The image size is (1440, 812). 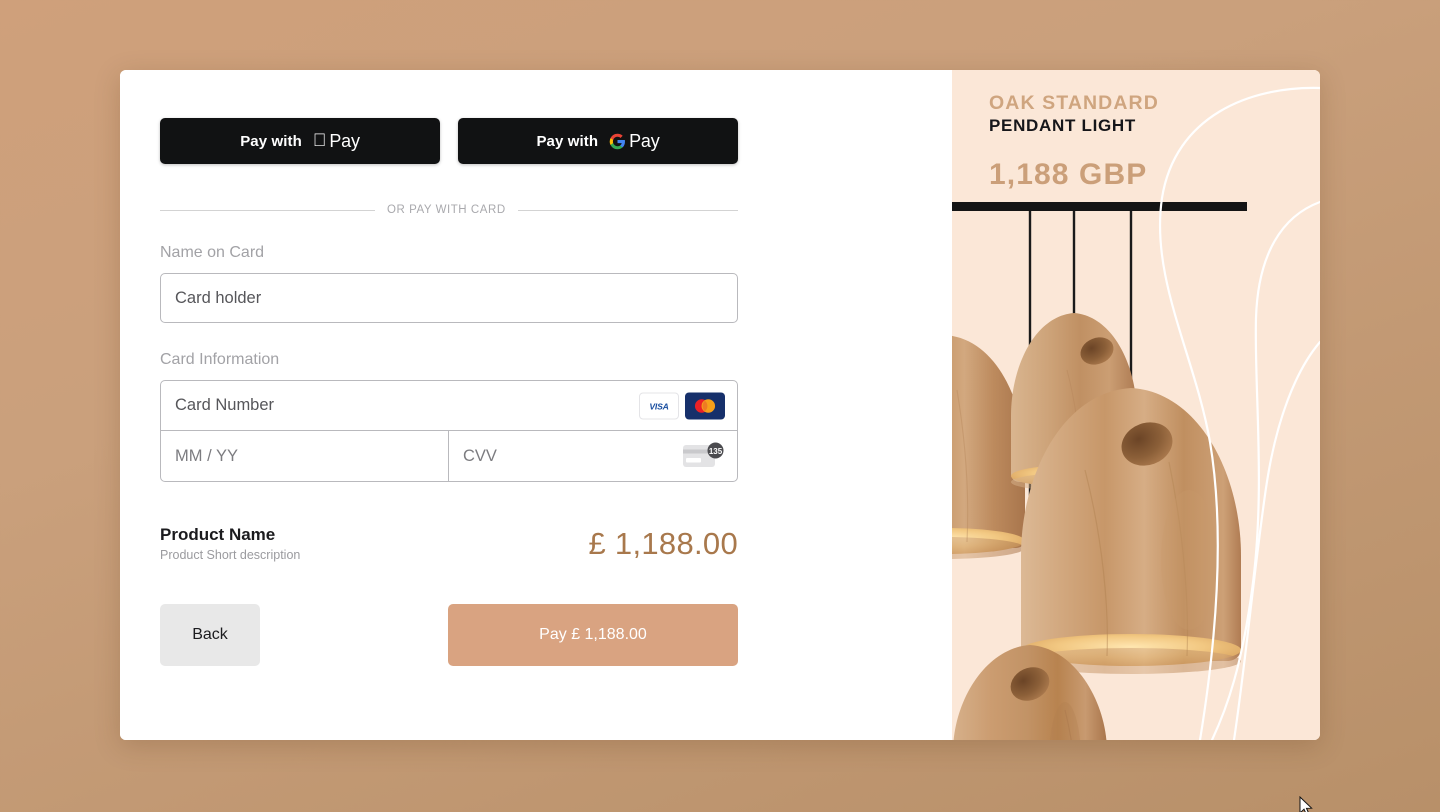 I want to click on divider-label: OR PAY WITH CARD, so click(x=446, y=210).